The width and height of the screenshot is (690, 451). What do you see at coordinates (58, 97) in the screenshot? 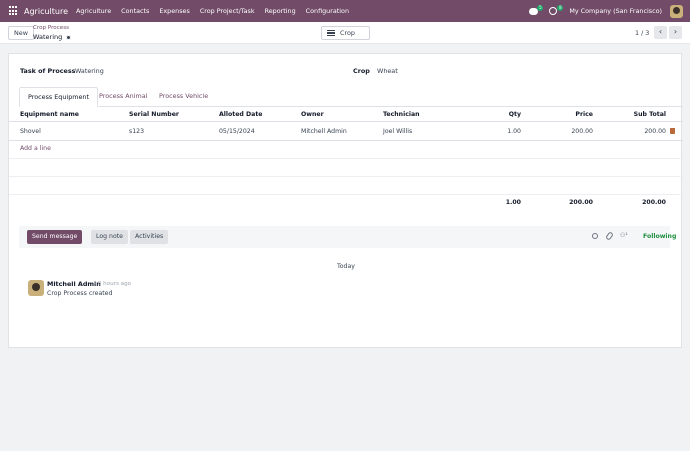
I see `tab-process-equipment: Process Equipment` at bounding box center [58, 97].